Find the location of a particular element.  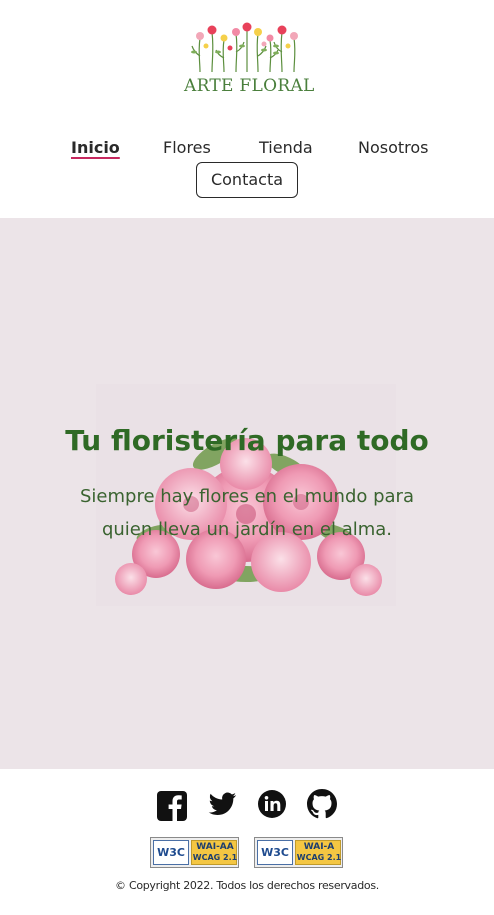

wcag-aa-badge: W3C WAI-AA WCAG 2.1 is located at coordinates (194, 852).